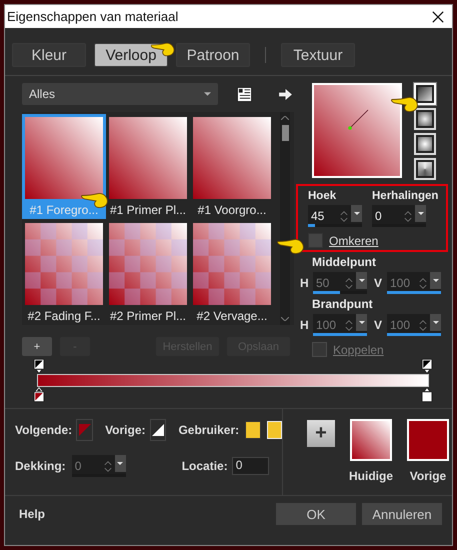  Describe the element at coordinates (253, 430) in the screenshot. I see `user-color-swatch` at that location.